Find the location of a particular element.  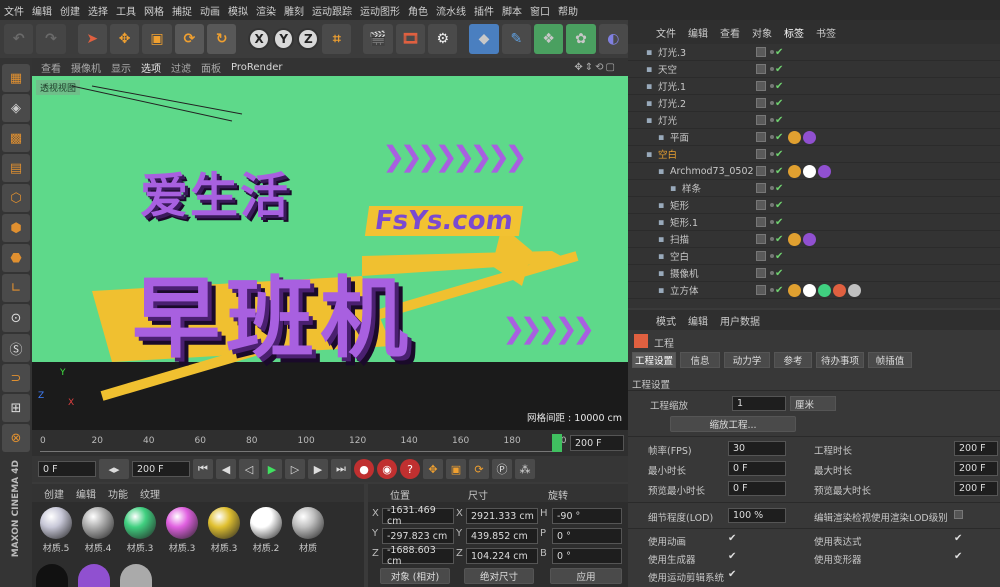

grid-lock-icon: ⊞ is located at coordinates (16, 408).